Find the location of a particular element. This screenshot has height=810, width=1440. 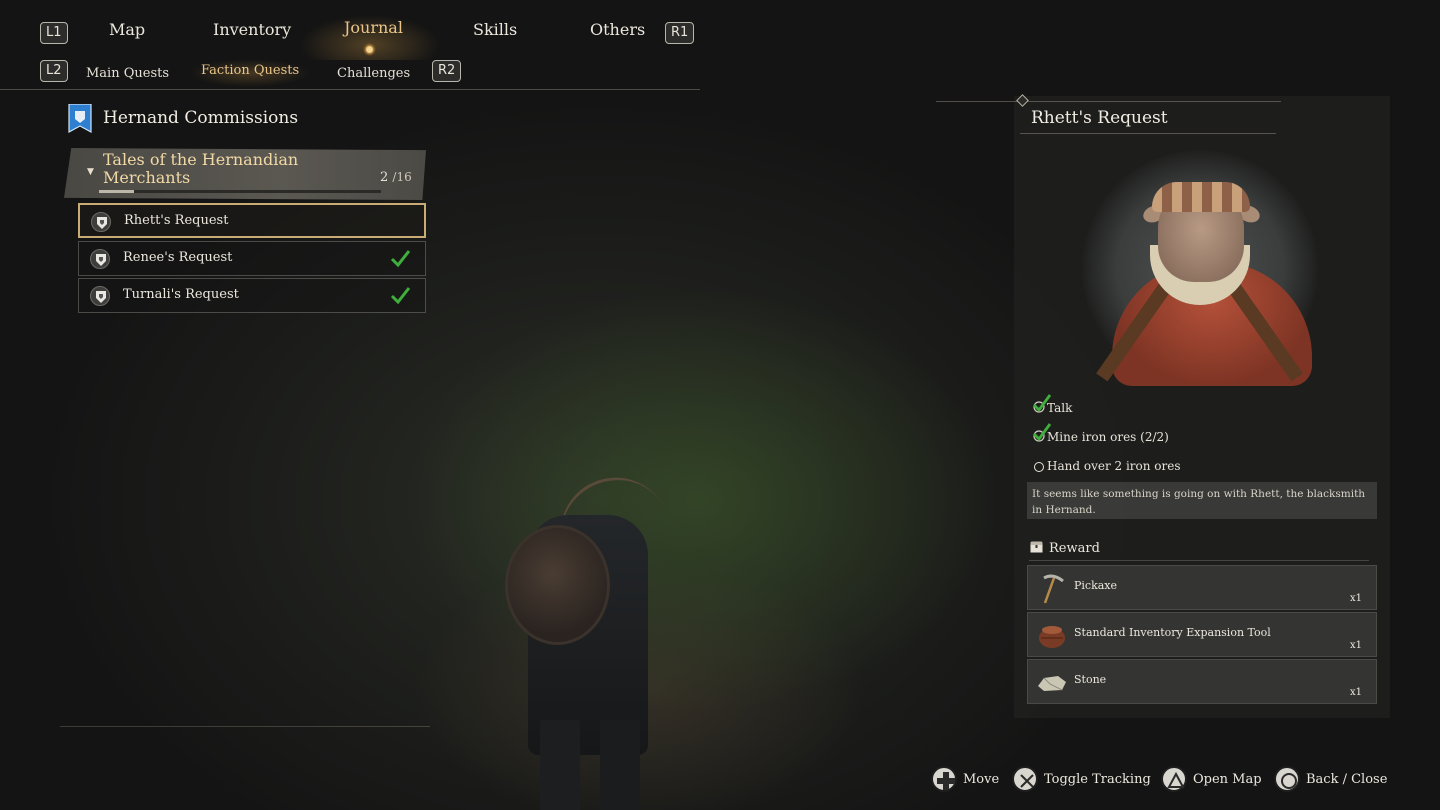

circle-button-icon is located at coordinates (1287, 779).